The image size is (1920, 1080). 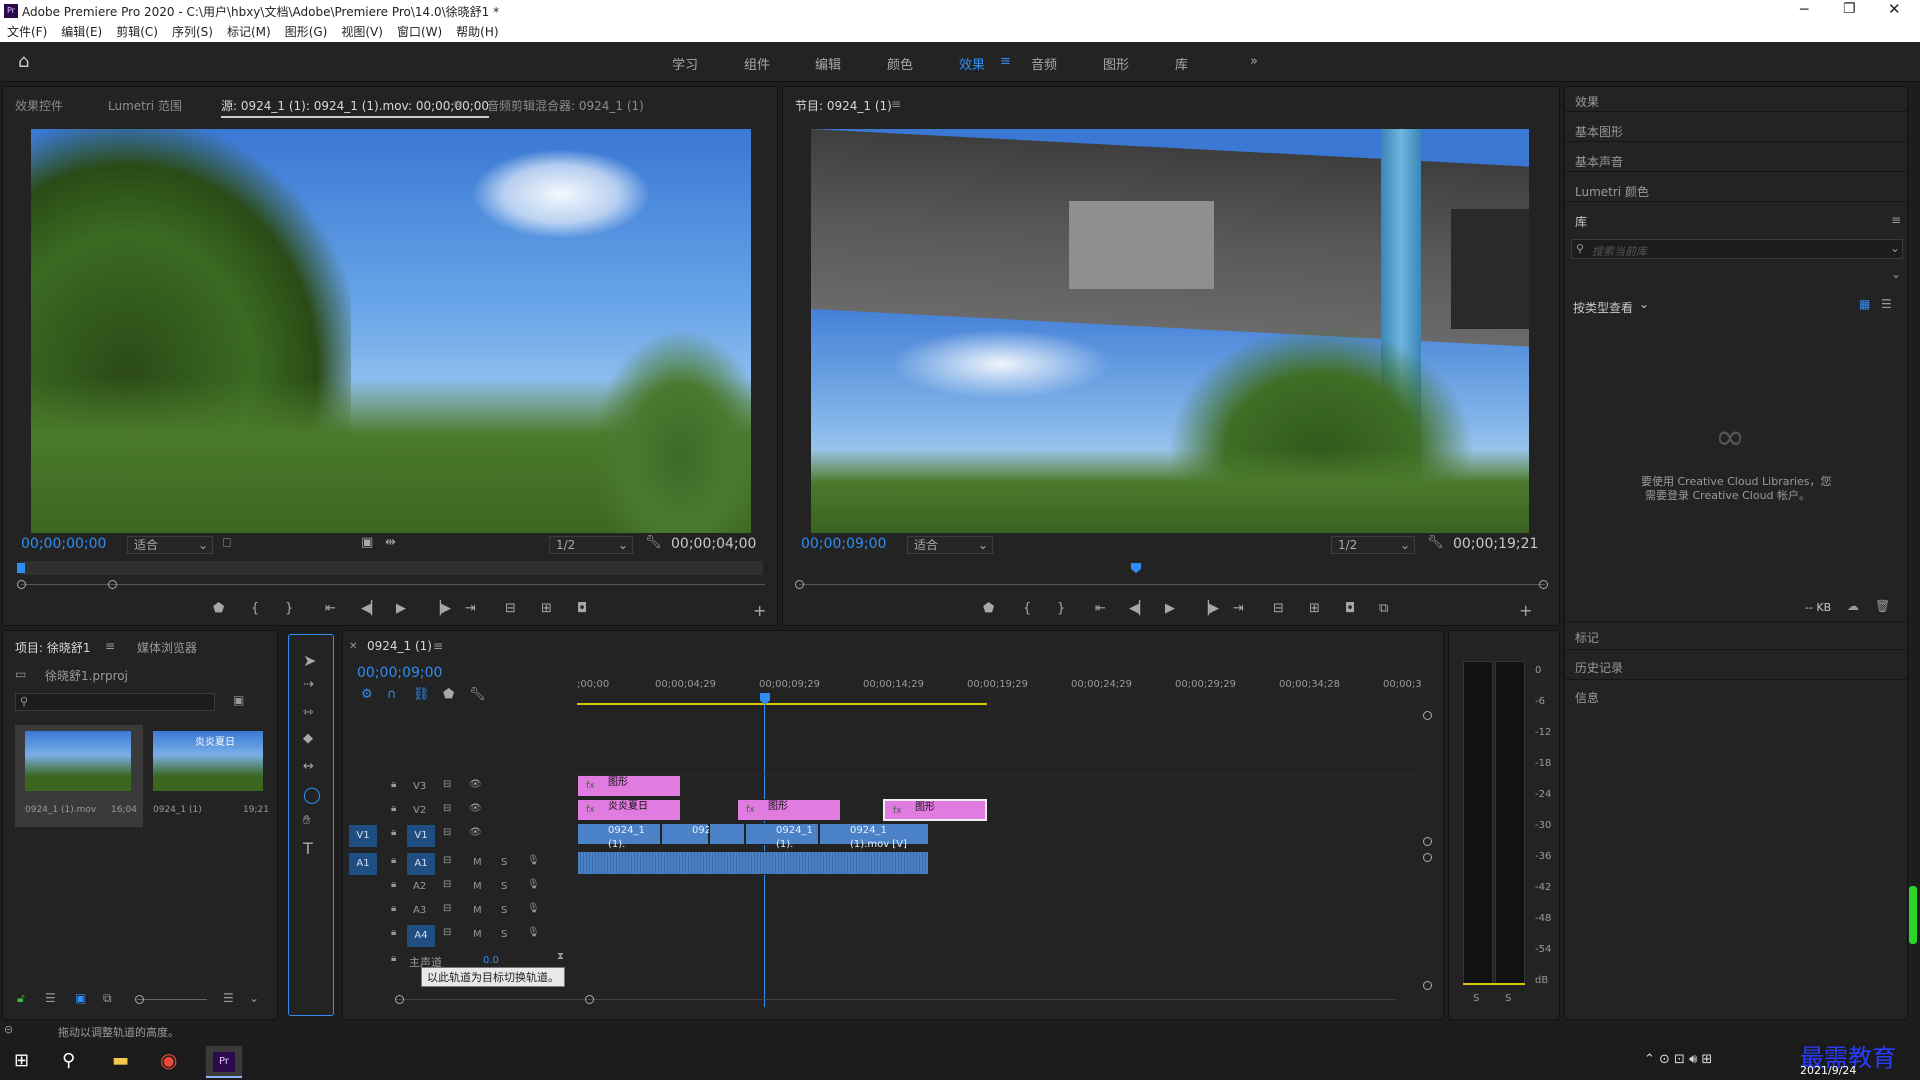 What do you see at coordinates (1005, 61) in the screenshot?
I see `workspace-menu-icon: ≡` at bounding box center [1005, 61].